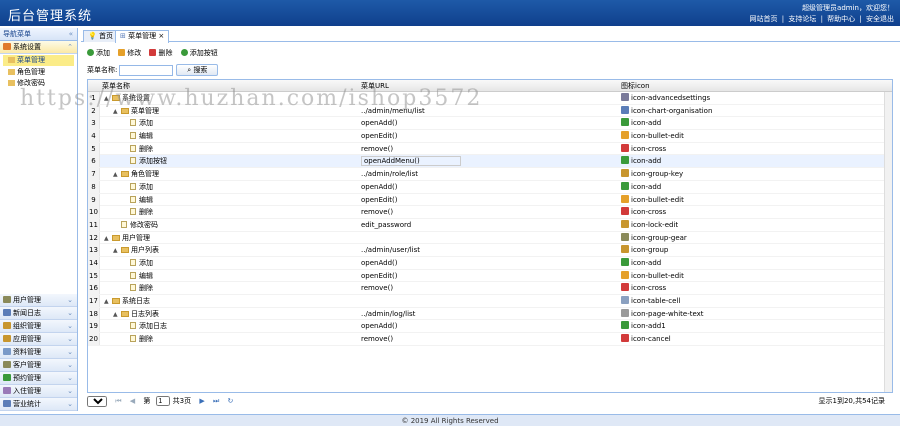  Describe the element at coordinates (94, 275) in the screenshot. I see `row-number: 15` at that location.